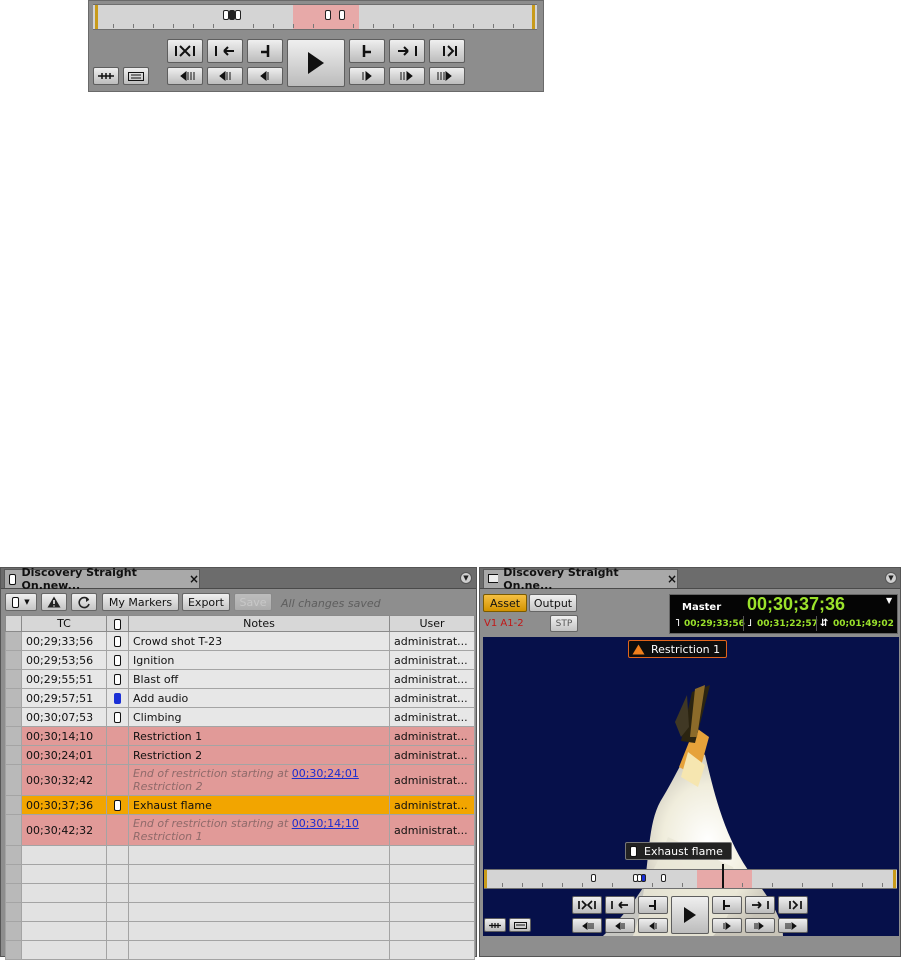  Describe the element at coordinates (863, 624) in the screenshot. I see `duration-timecode: 00;01;49;02` at that location.